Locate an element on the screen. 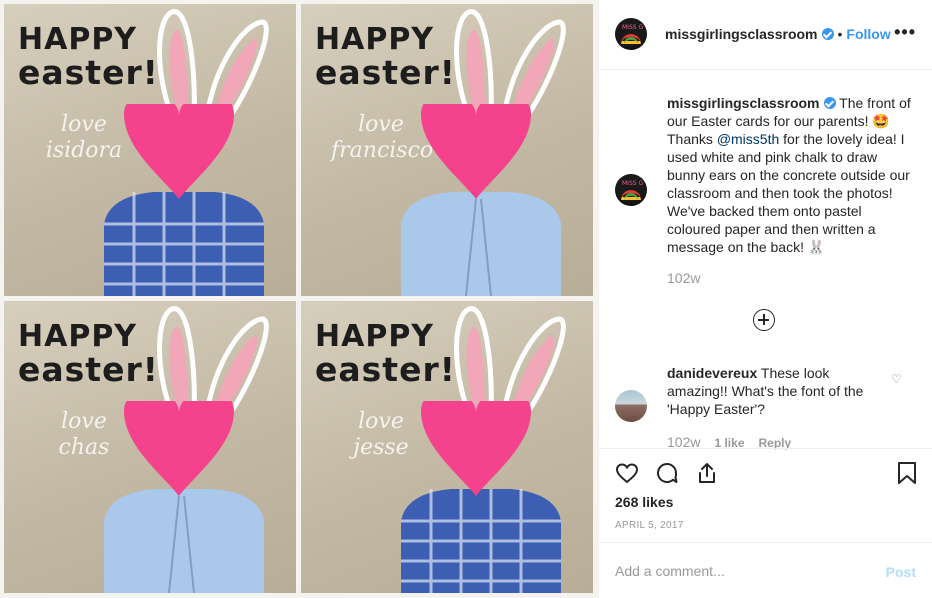  post-date: APRIL 5, 2017 is located at coordinates (649, 525).